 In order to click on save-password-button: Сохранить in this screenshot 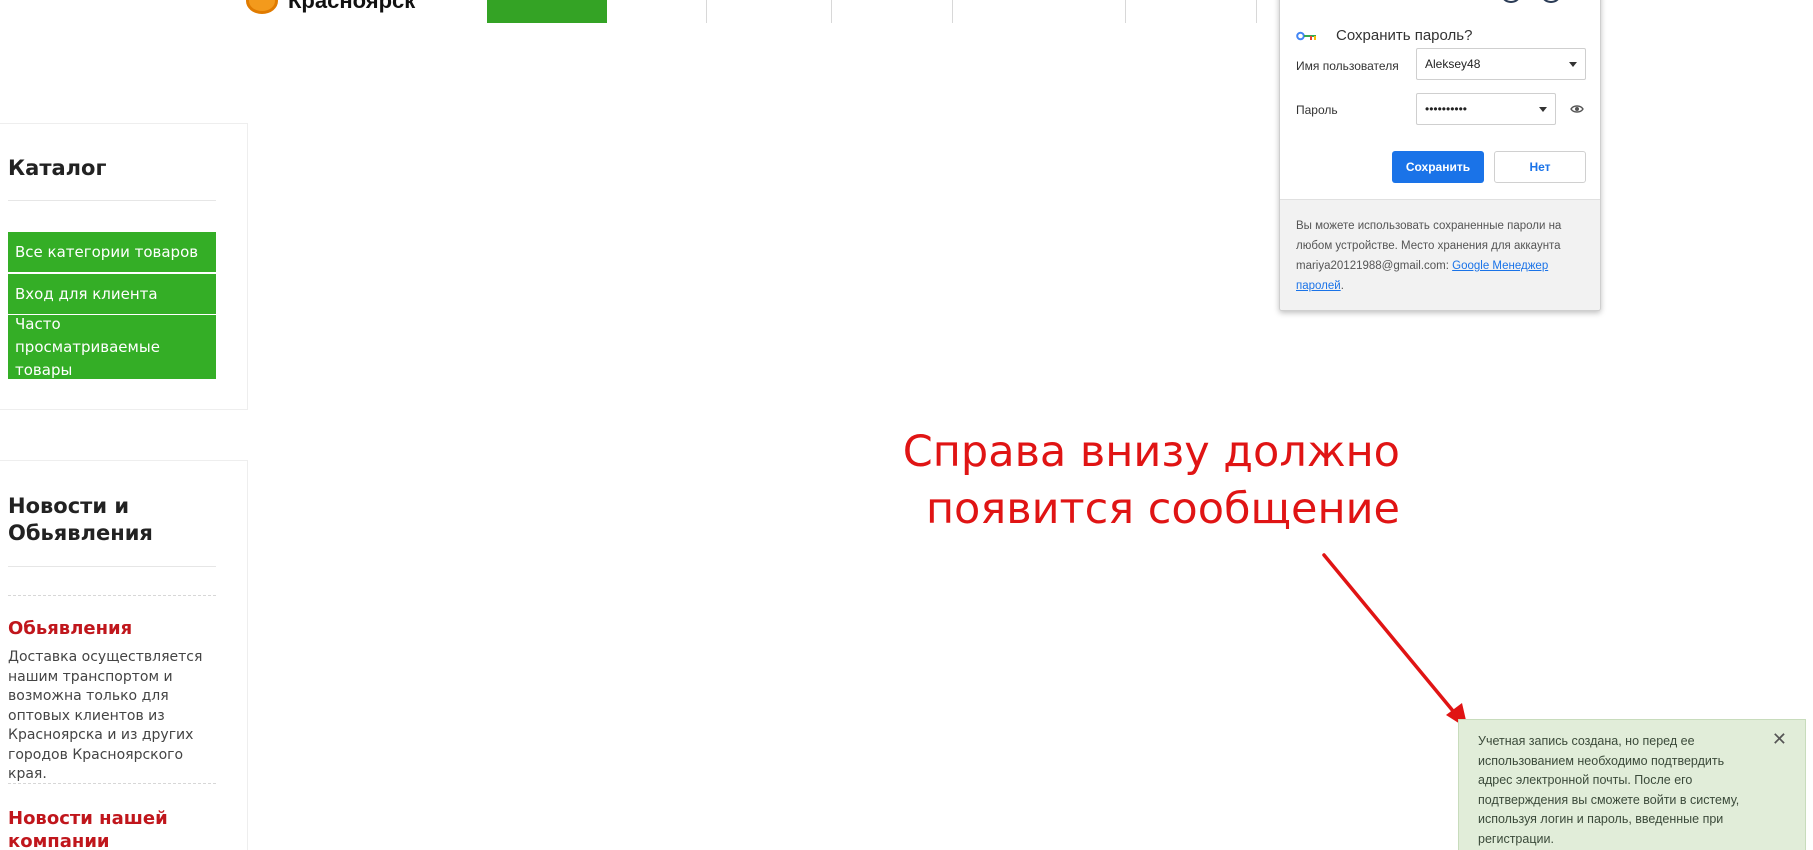, I will do `click(1438, 167)`.